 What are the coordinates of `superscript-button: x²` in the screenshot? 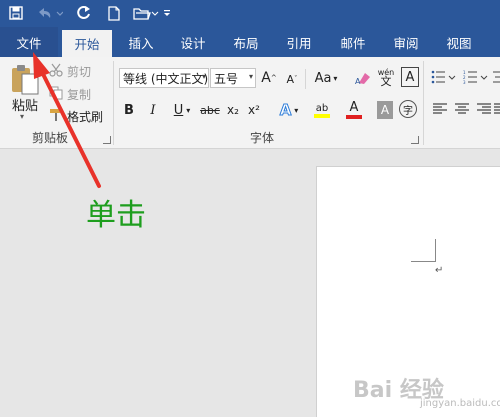 It's located at (254, 110).